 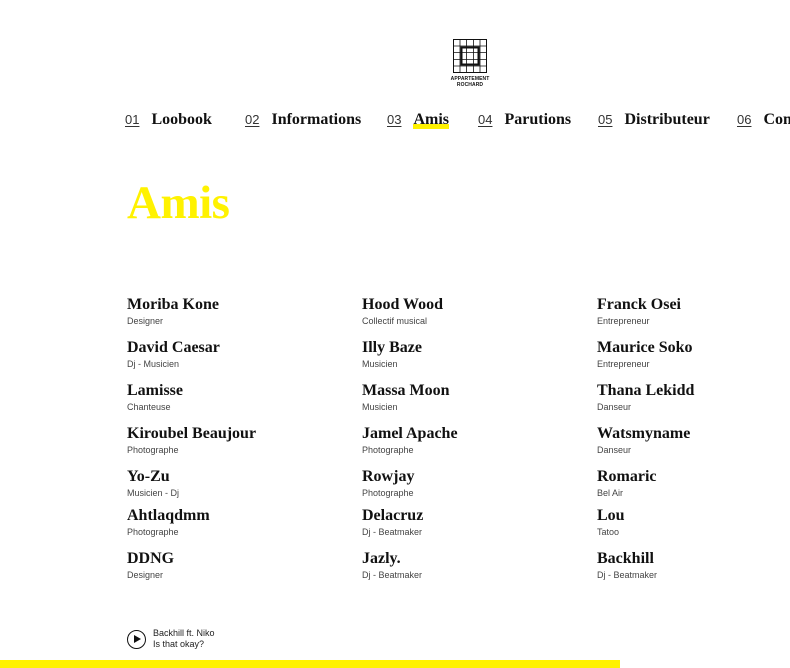 I want to click on nav-item-loobook: 01 Loobook, so click(x=168, y=120).